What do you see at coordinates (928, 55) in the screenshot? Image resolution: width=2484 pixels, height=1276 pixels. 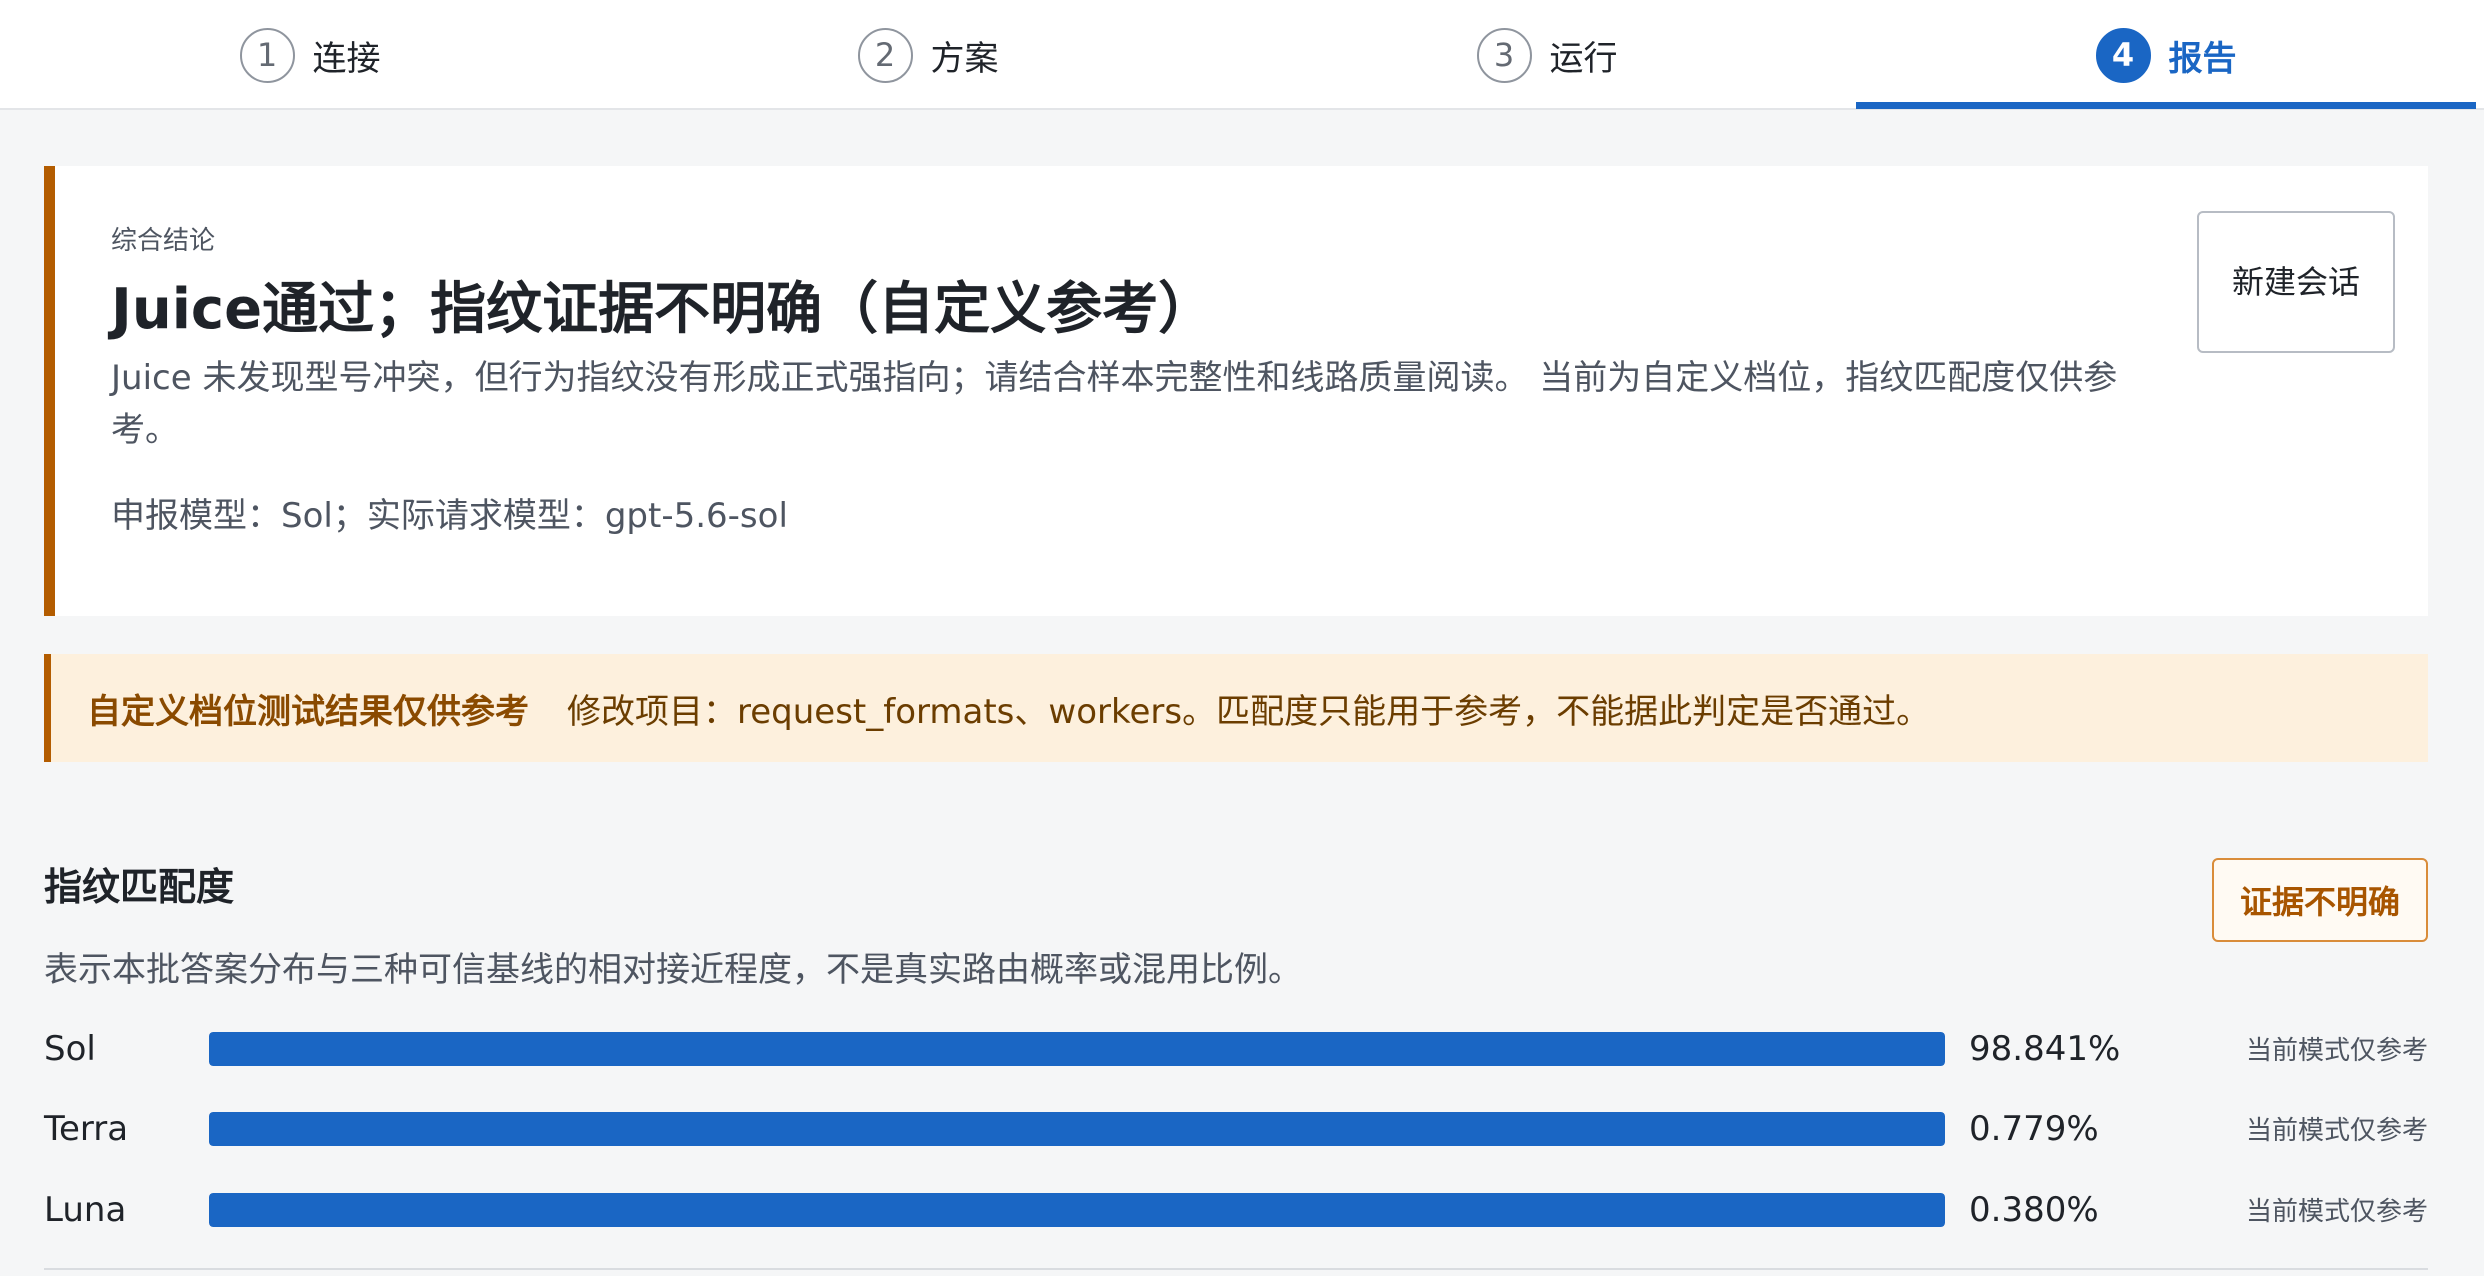 I see `step-plan: 2 方案` at bounding box center [928, 55].